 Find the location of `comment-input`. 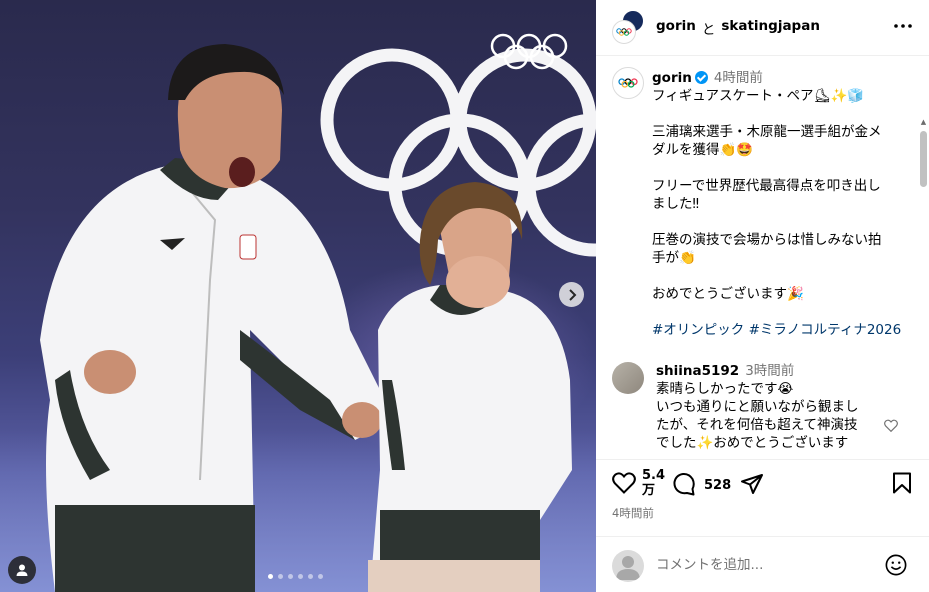

comment-input is located at coordinates (766, 565).